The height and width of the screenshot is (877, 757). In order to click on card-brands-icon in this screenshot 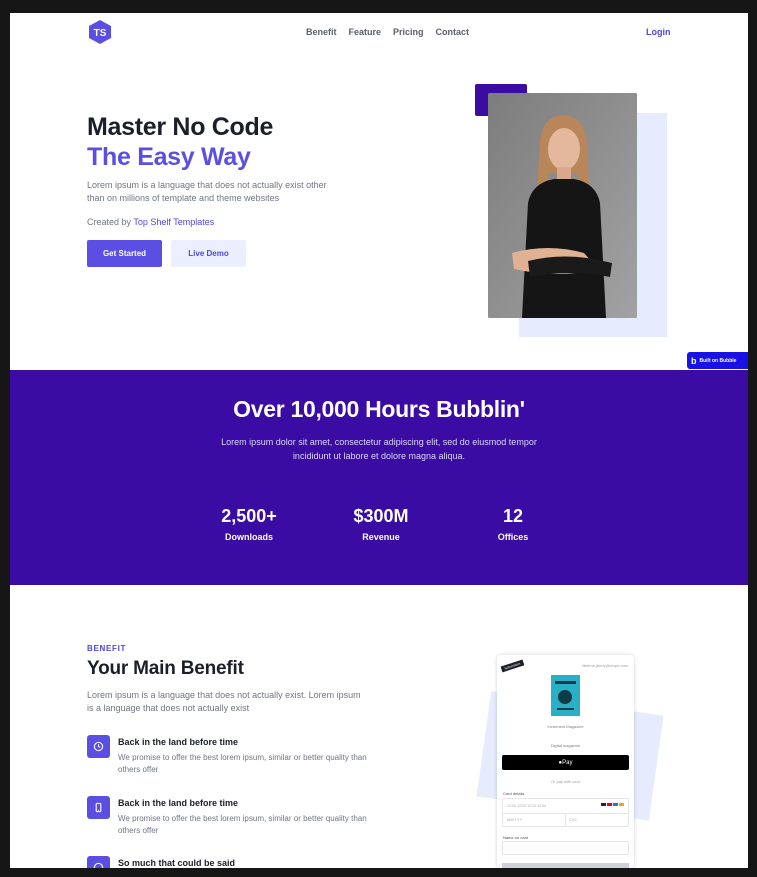, I will do `click(612, 804)`.